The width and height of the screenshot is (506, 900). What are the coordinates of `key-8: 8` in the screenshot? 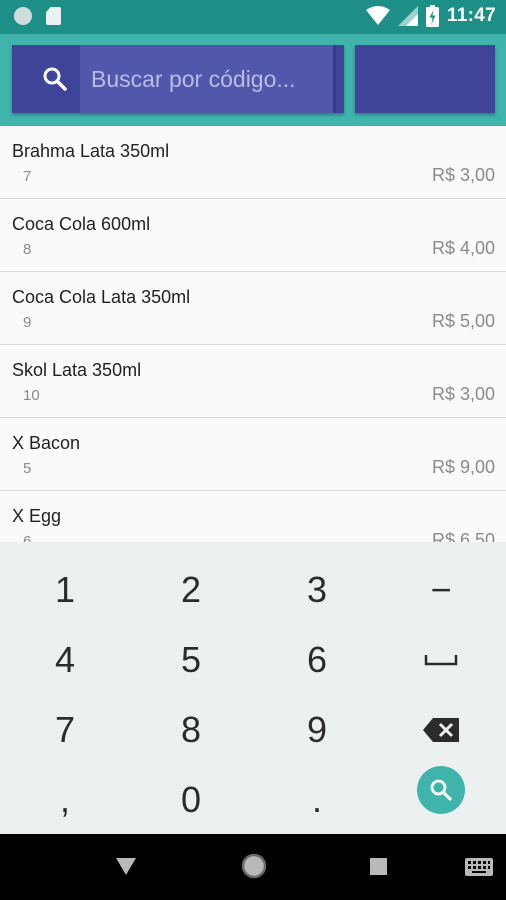 It's located at (191, 730).